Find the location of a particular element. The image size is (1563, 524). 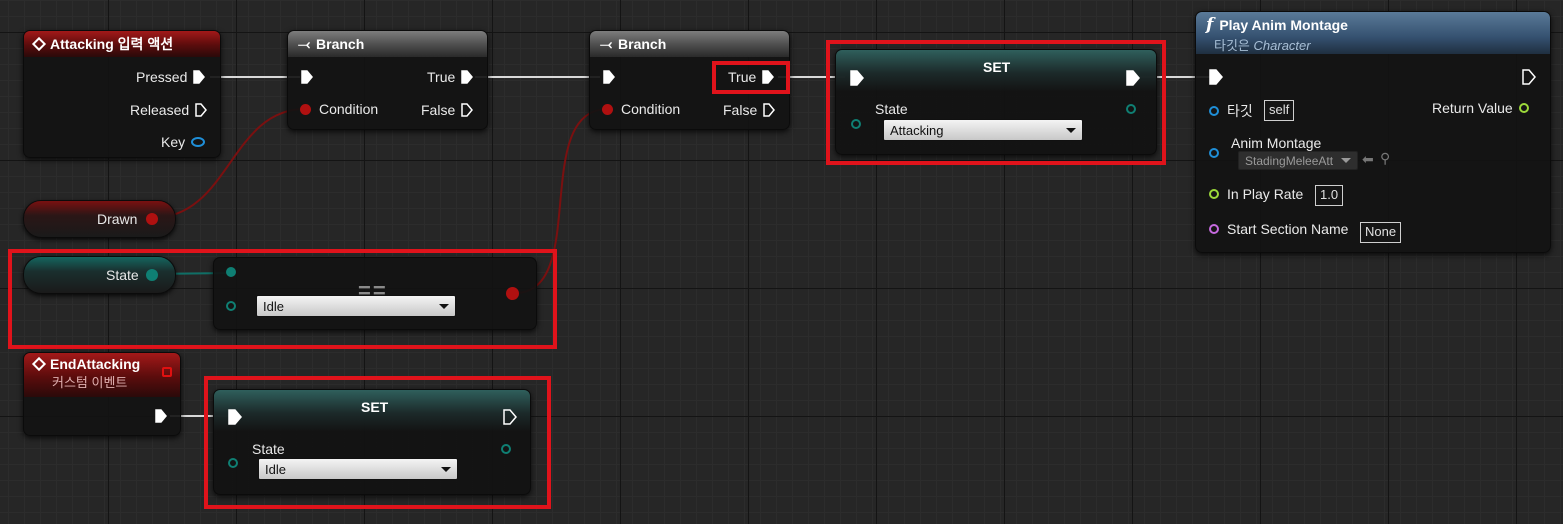

play-anim-montage-label: Anim Montage is located at coordinates (1276, 143).